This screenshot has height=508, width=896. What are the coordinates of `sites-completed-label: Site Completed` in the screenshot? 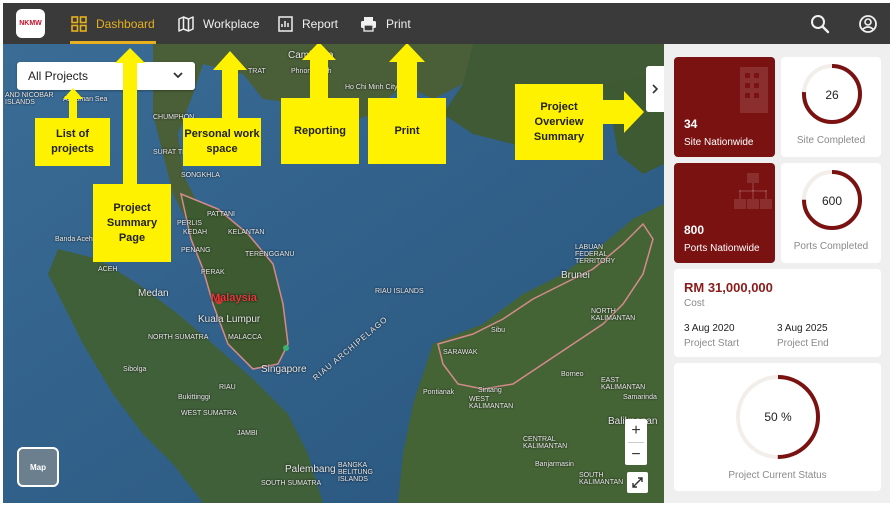 It's located at (831, 140).